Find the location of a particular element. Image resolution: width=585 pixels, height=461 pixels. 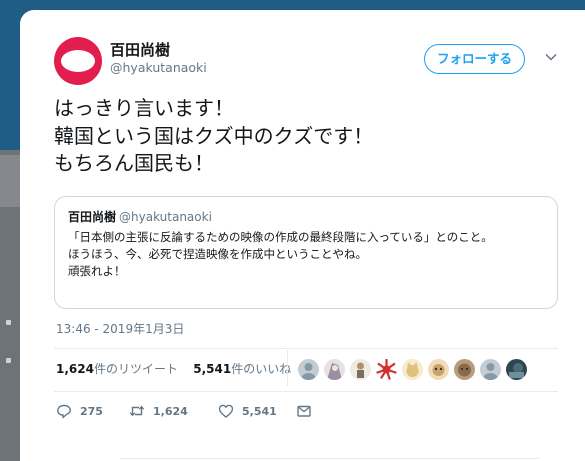

rising-sun-flag-icon is located at coordinates (386, 369).